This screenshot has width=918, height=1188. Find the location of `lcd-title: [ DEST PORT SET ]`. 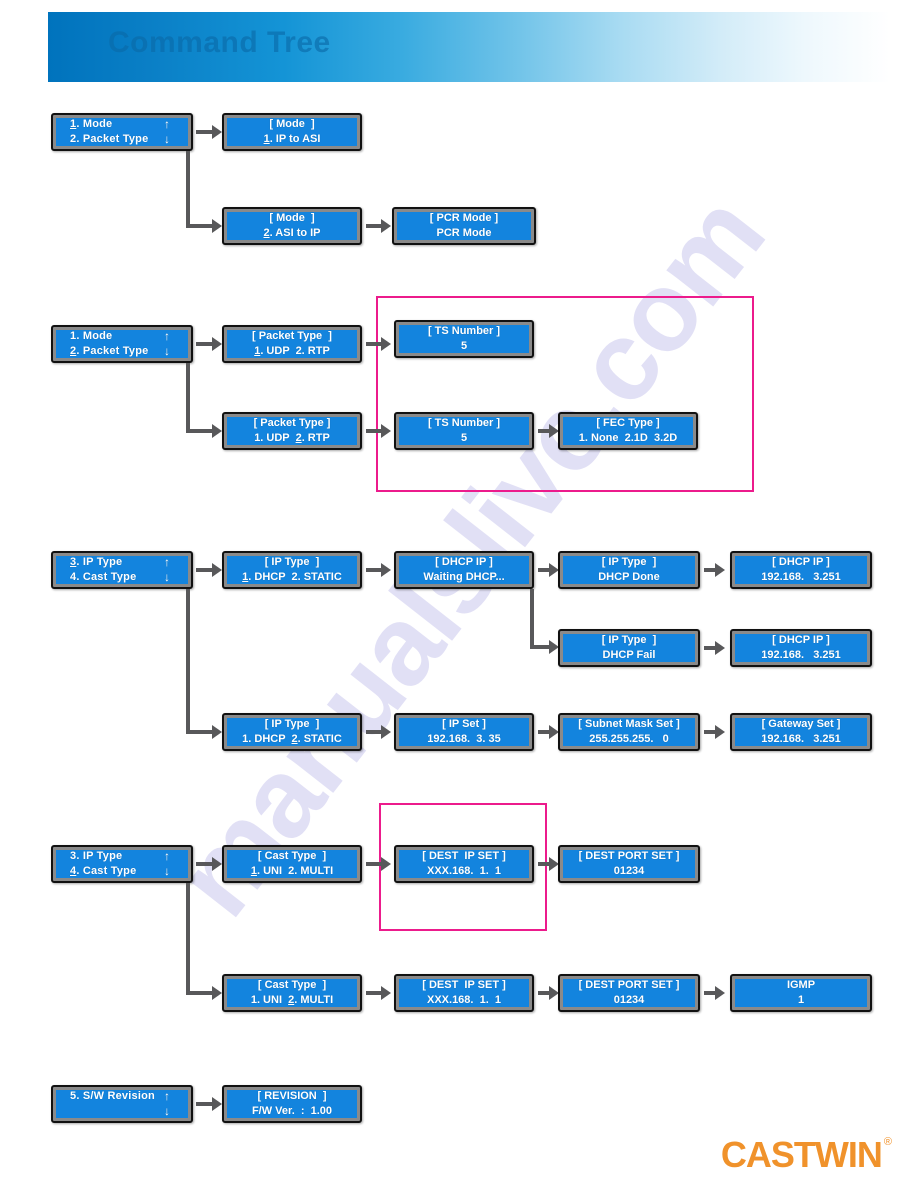

lcd-title: [ DEST PORT SET ] is located at coordinates (629, 856).